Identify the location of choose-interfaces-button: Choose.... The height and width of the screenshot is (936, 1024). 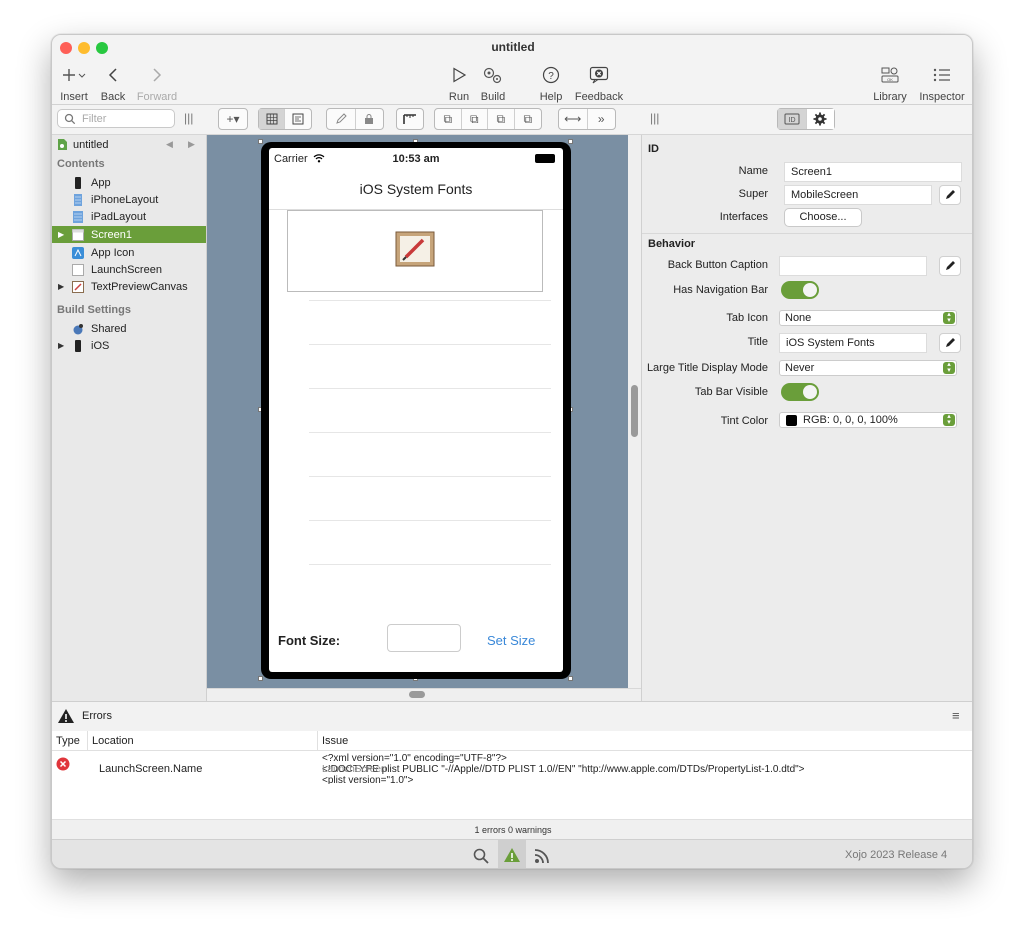
(823, 217).